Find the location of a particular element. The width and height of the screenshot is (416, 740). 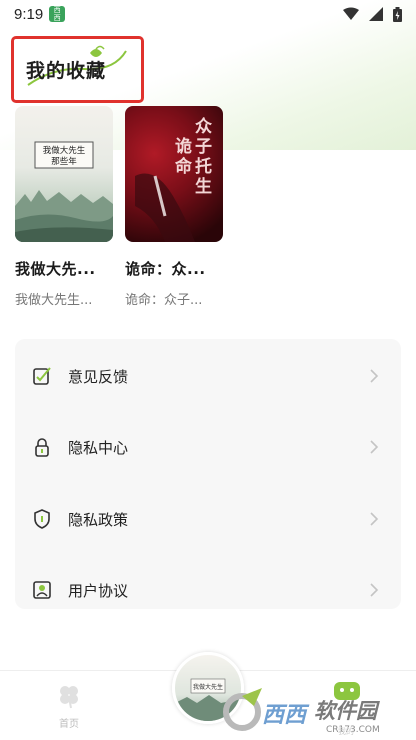

cover-text-2: 那些年 is located at coordinates (64, 161).